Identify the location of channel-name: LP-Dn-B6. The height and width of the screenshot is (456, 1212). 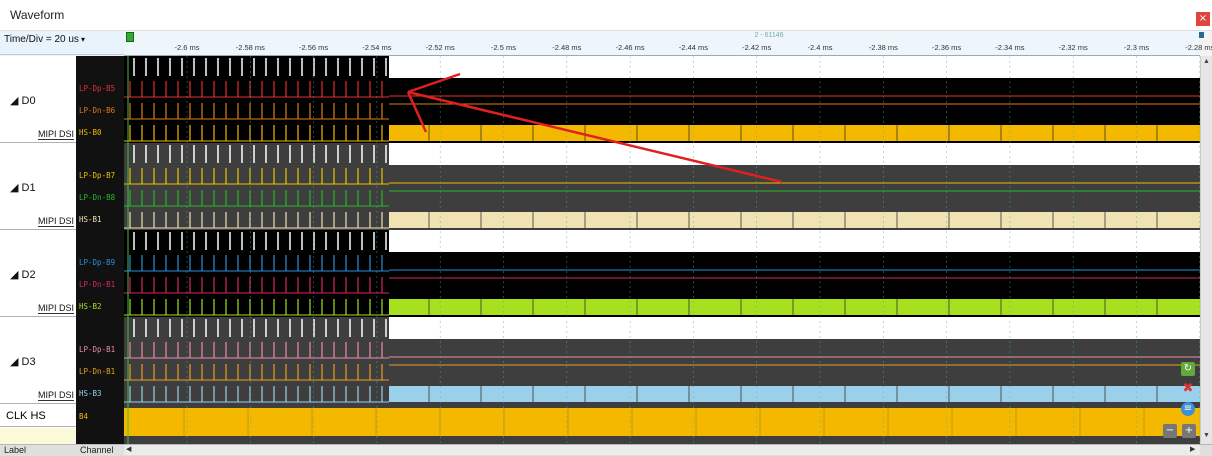
(97, 110).